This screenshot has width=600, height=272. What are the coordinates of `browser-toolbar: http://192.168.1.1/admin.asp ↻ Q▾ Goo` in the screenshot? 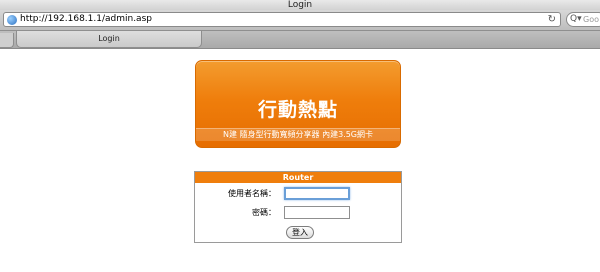 It's located at (300, 20).